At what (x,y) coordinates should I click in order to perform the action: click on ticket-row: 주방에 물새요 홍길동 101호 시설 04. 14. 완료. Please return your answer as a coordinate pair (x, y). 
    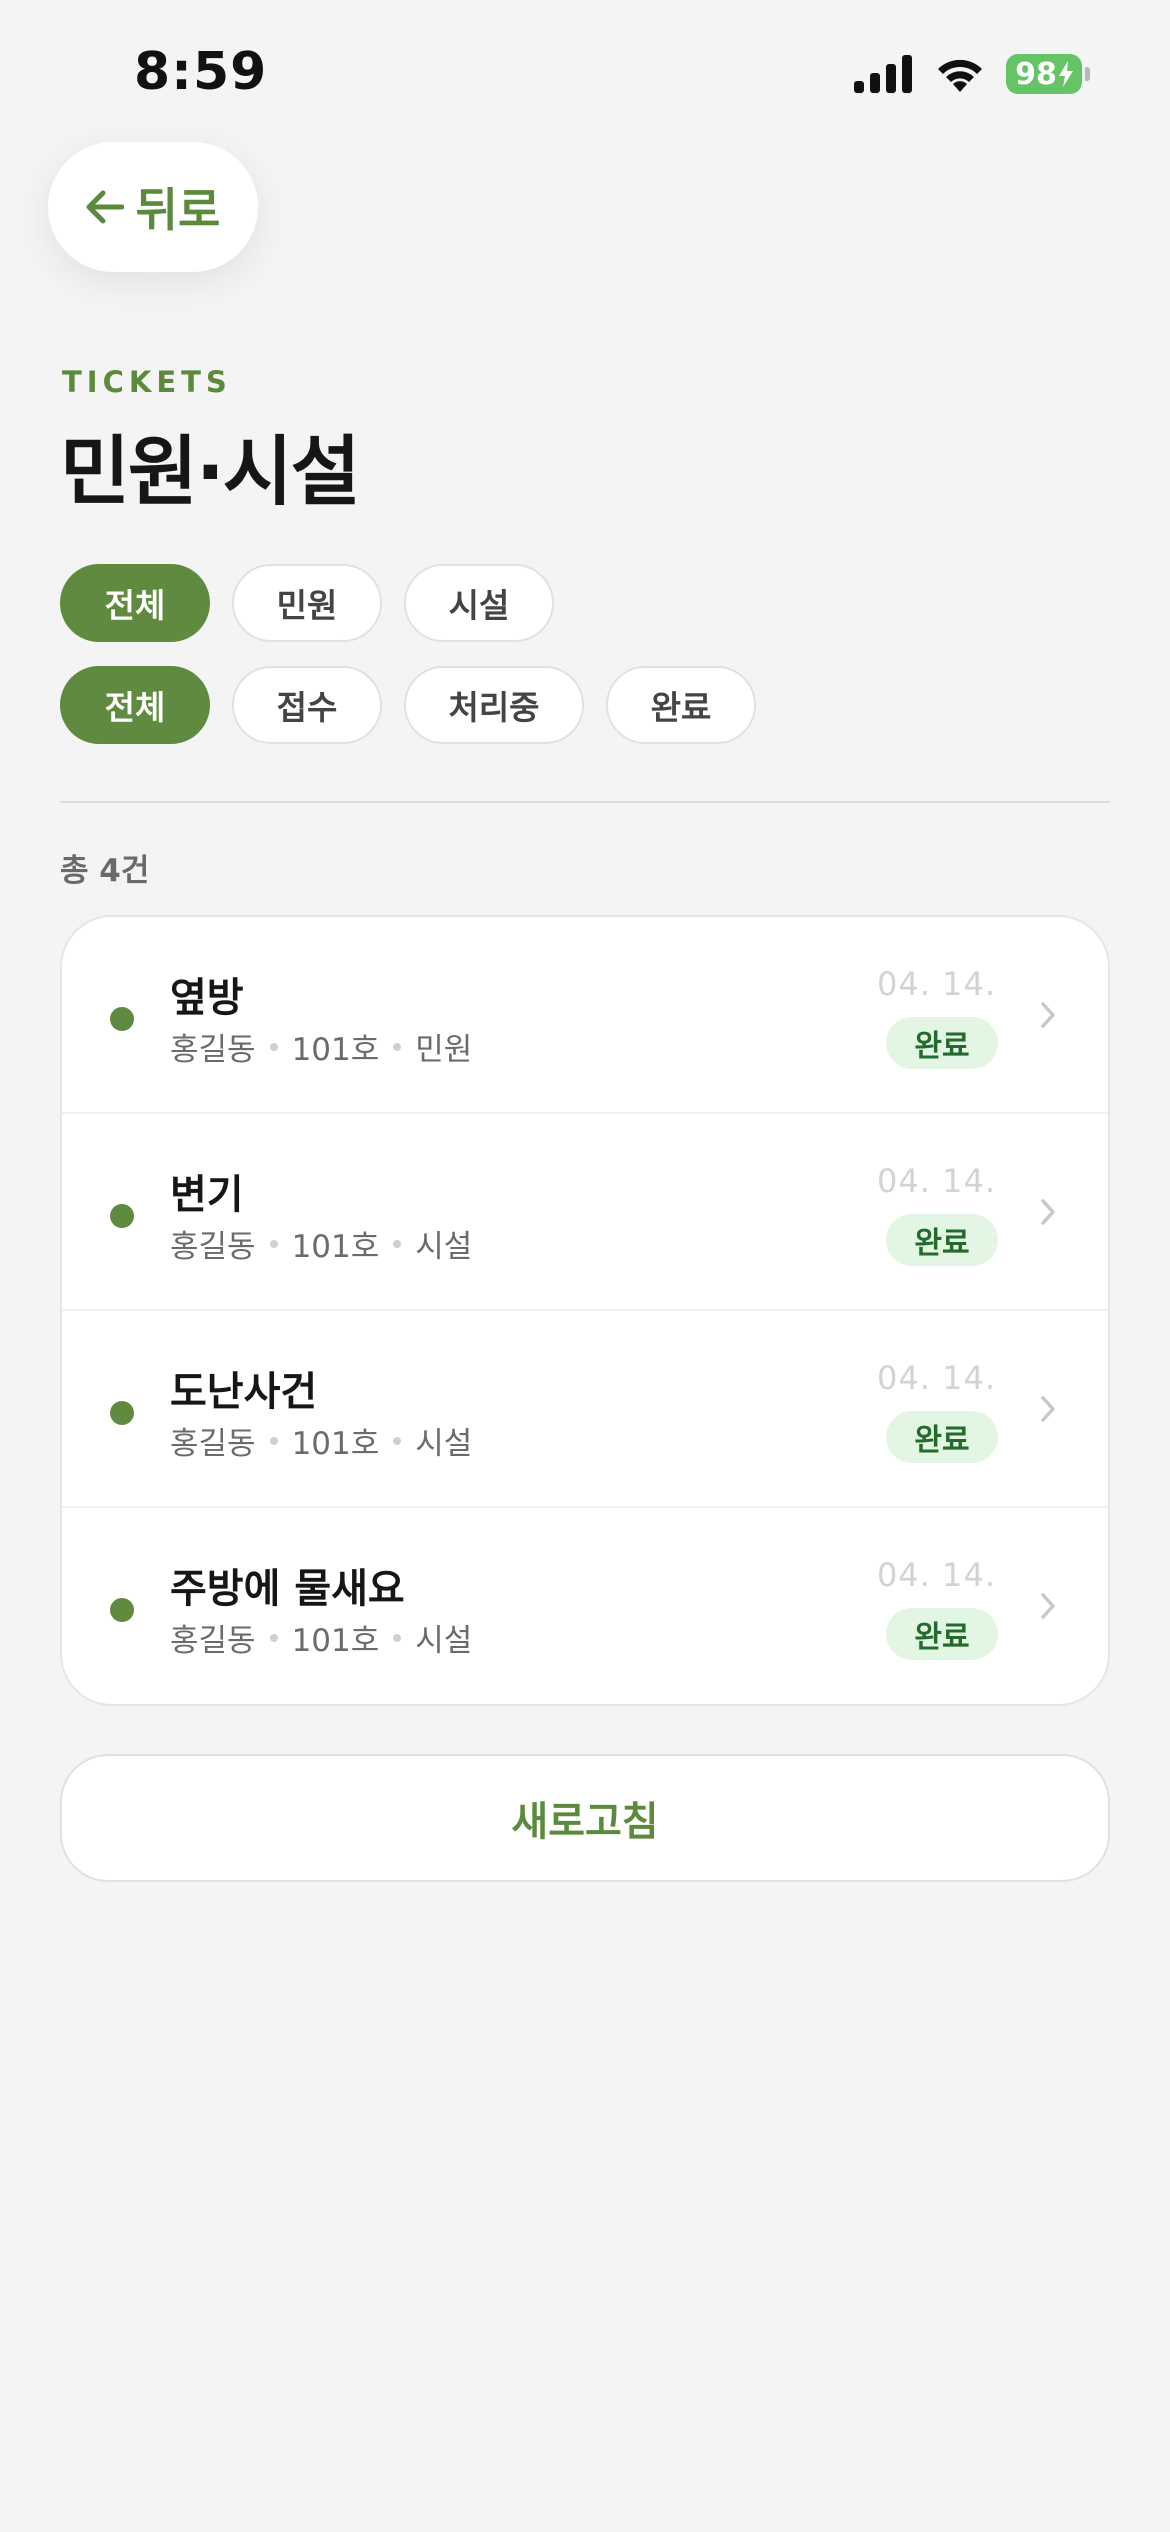
    Looking at the image, I should click on (585, 1606).